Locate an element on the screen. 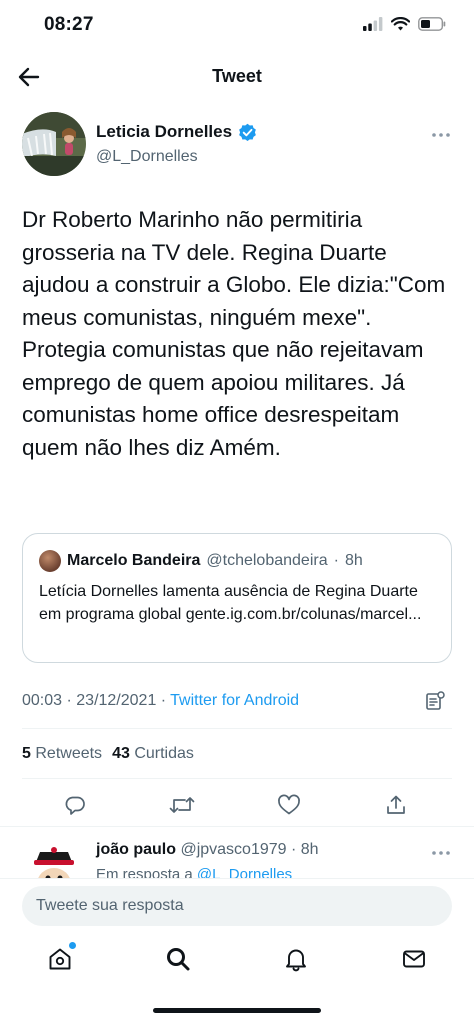 The height and width of the screenshot is (1024, 474). tweet-time: 00:03 is located at coordinates (42, 700).